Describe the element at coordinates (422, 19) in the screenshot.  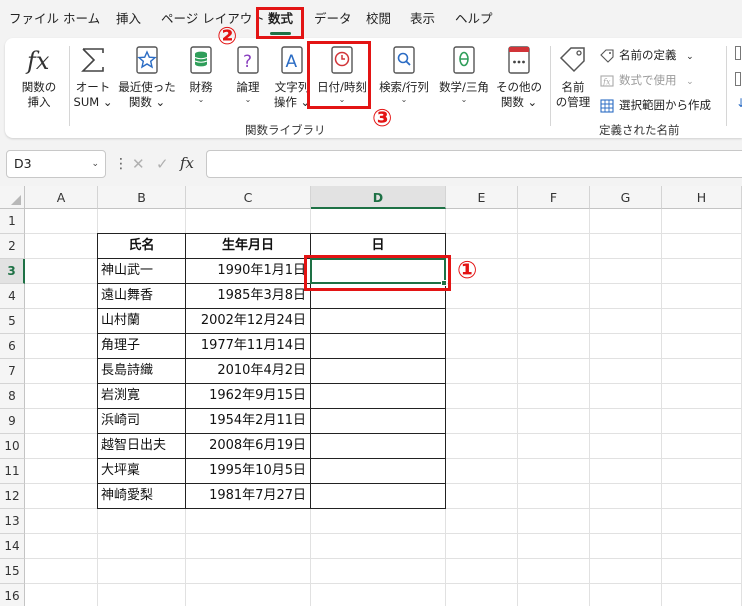
I see `tab-view: 表示` at that location.